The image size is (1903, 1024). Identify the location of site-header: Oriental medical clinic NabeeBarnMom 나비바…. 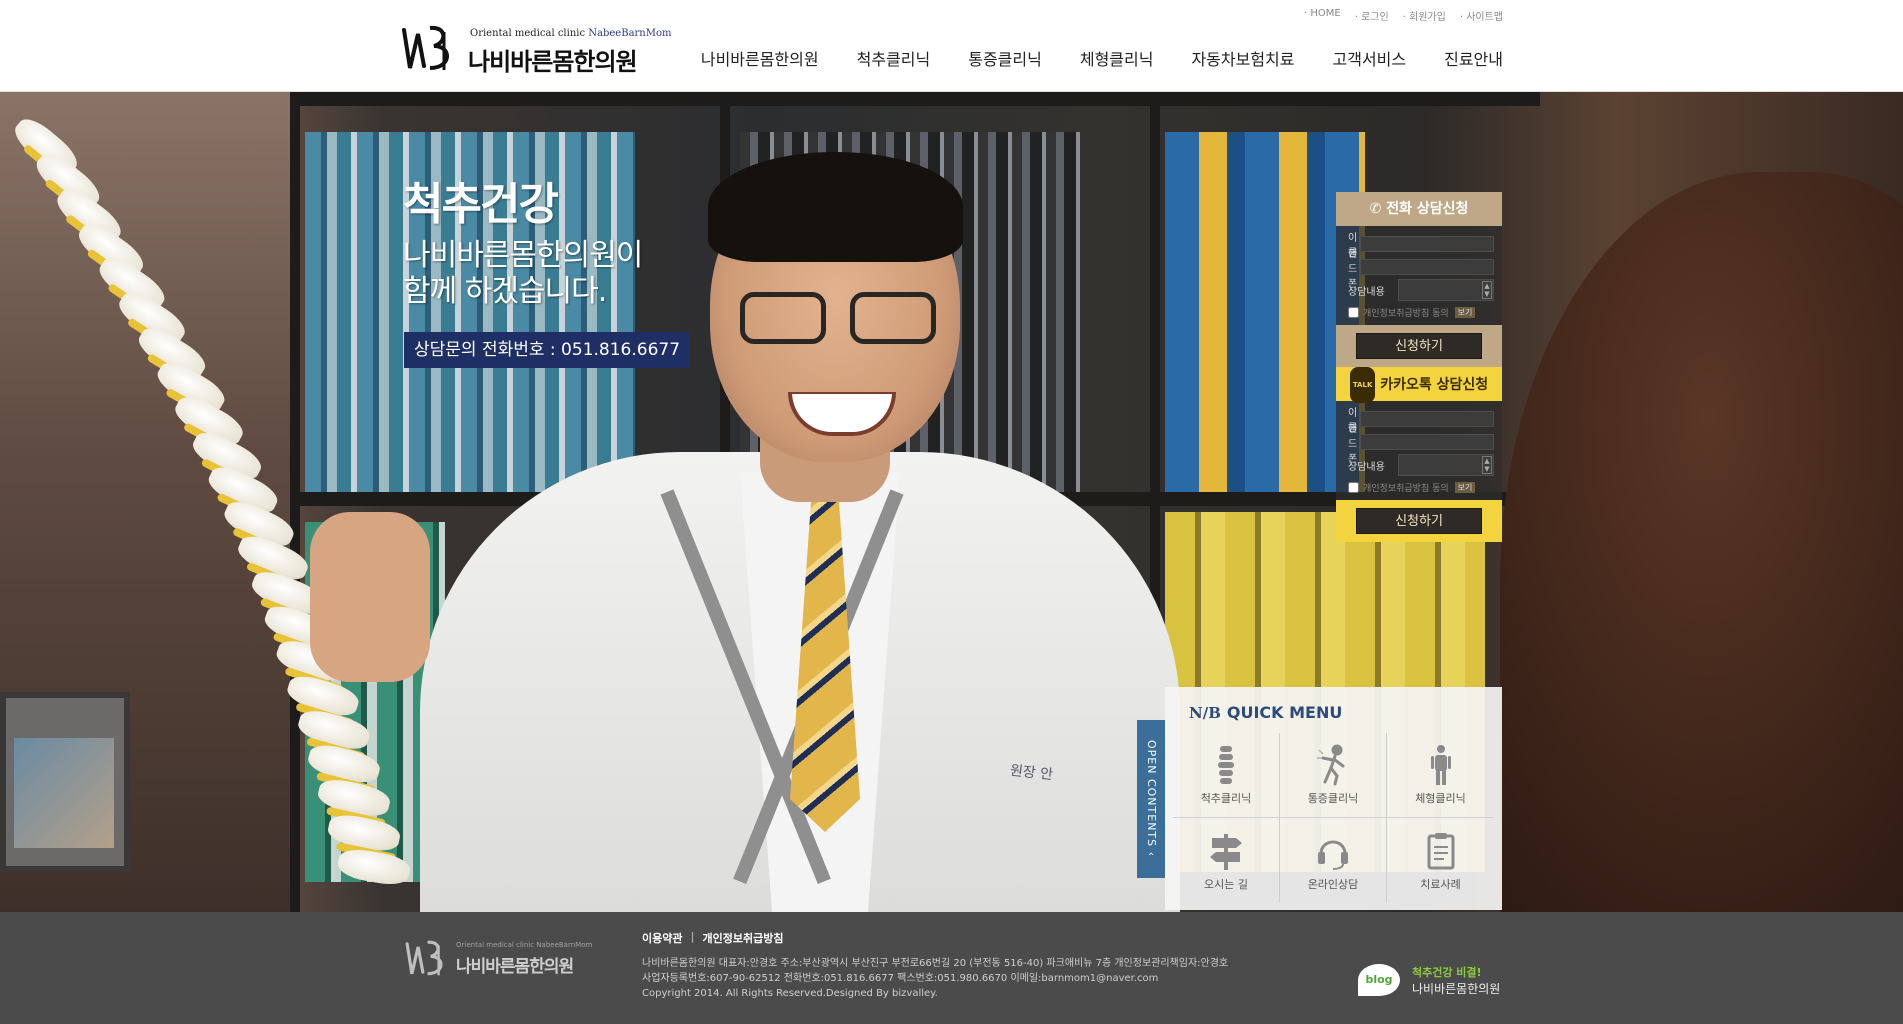
(951, 46).